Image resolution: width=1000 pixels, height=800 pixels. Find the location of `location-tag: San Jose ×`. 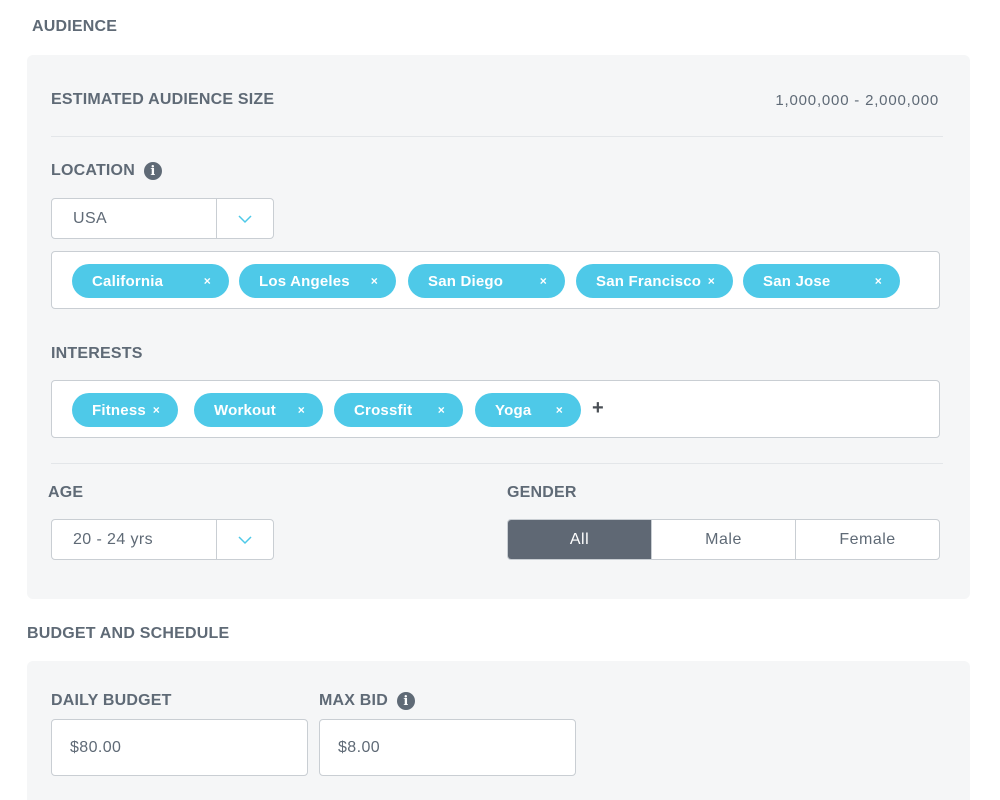

location-tag: San Jose × is located at coordinates (821, 281).